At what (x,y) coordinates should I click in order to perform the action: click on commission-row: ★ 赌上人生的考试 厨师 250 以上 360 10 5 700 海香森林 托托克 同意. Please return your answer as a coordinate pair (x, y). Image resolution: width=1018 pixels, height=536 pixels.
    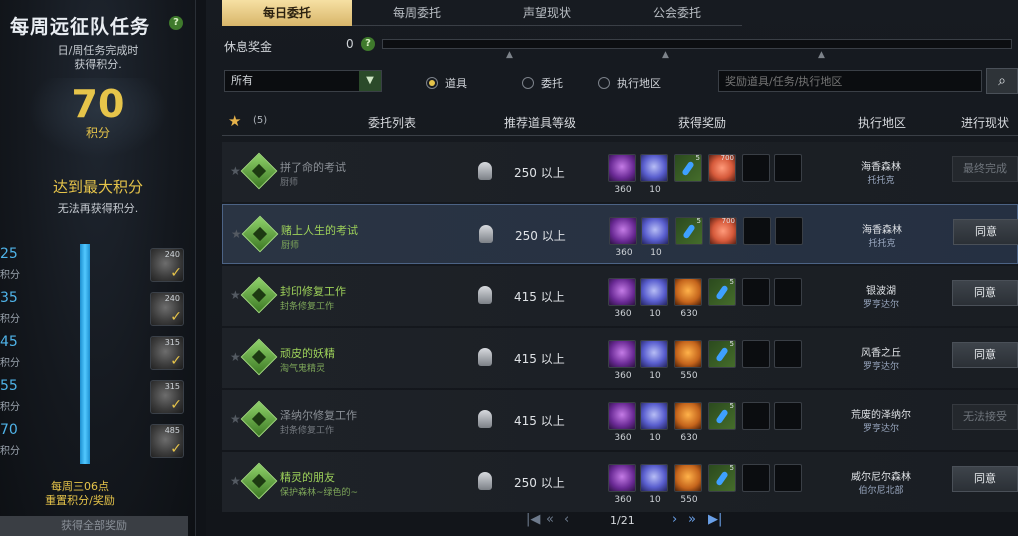
    Looking at the image, I should click on (620, 234).